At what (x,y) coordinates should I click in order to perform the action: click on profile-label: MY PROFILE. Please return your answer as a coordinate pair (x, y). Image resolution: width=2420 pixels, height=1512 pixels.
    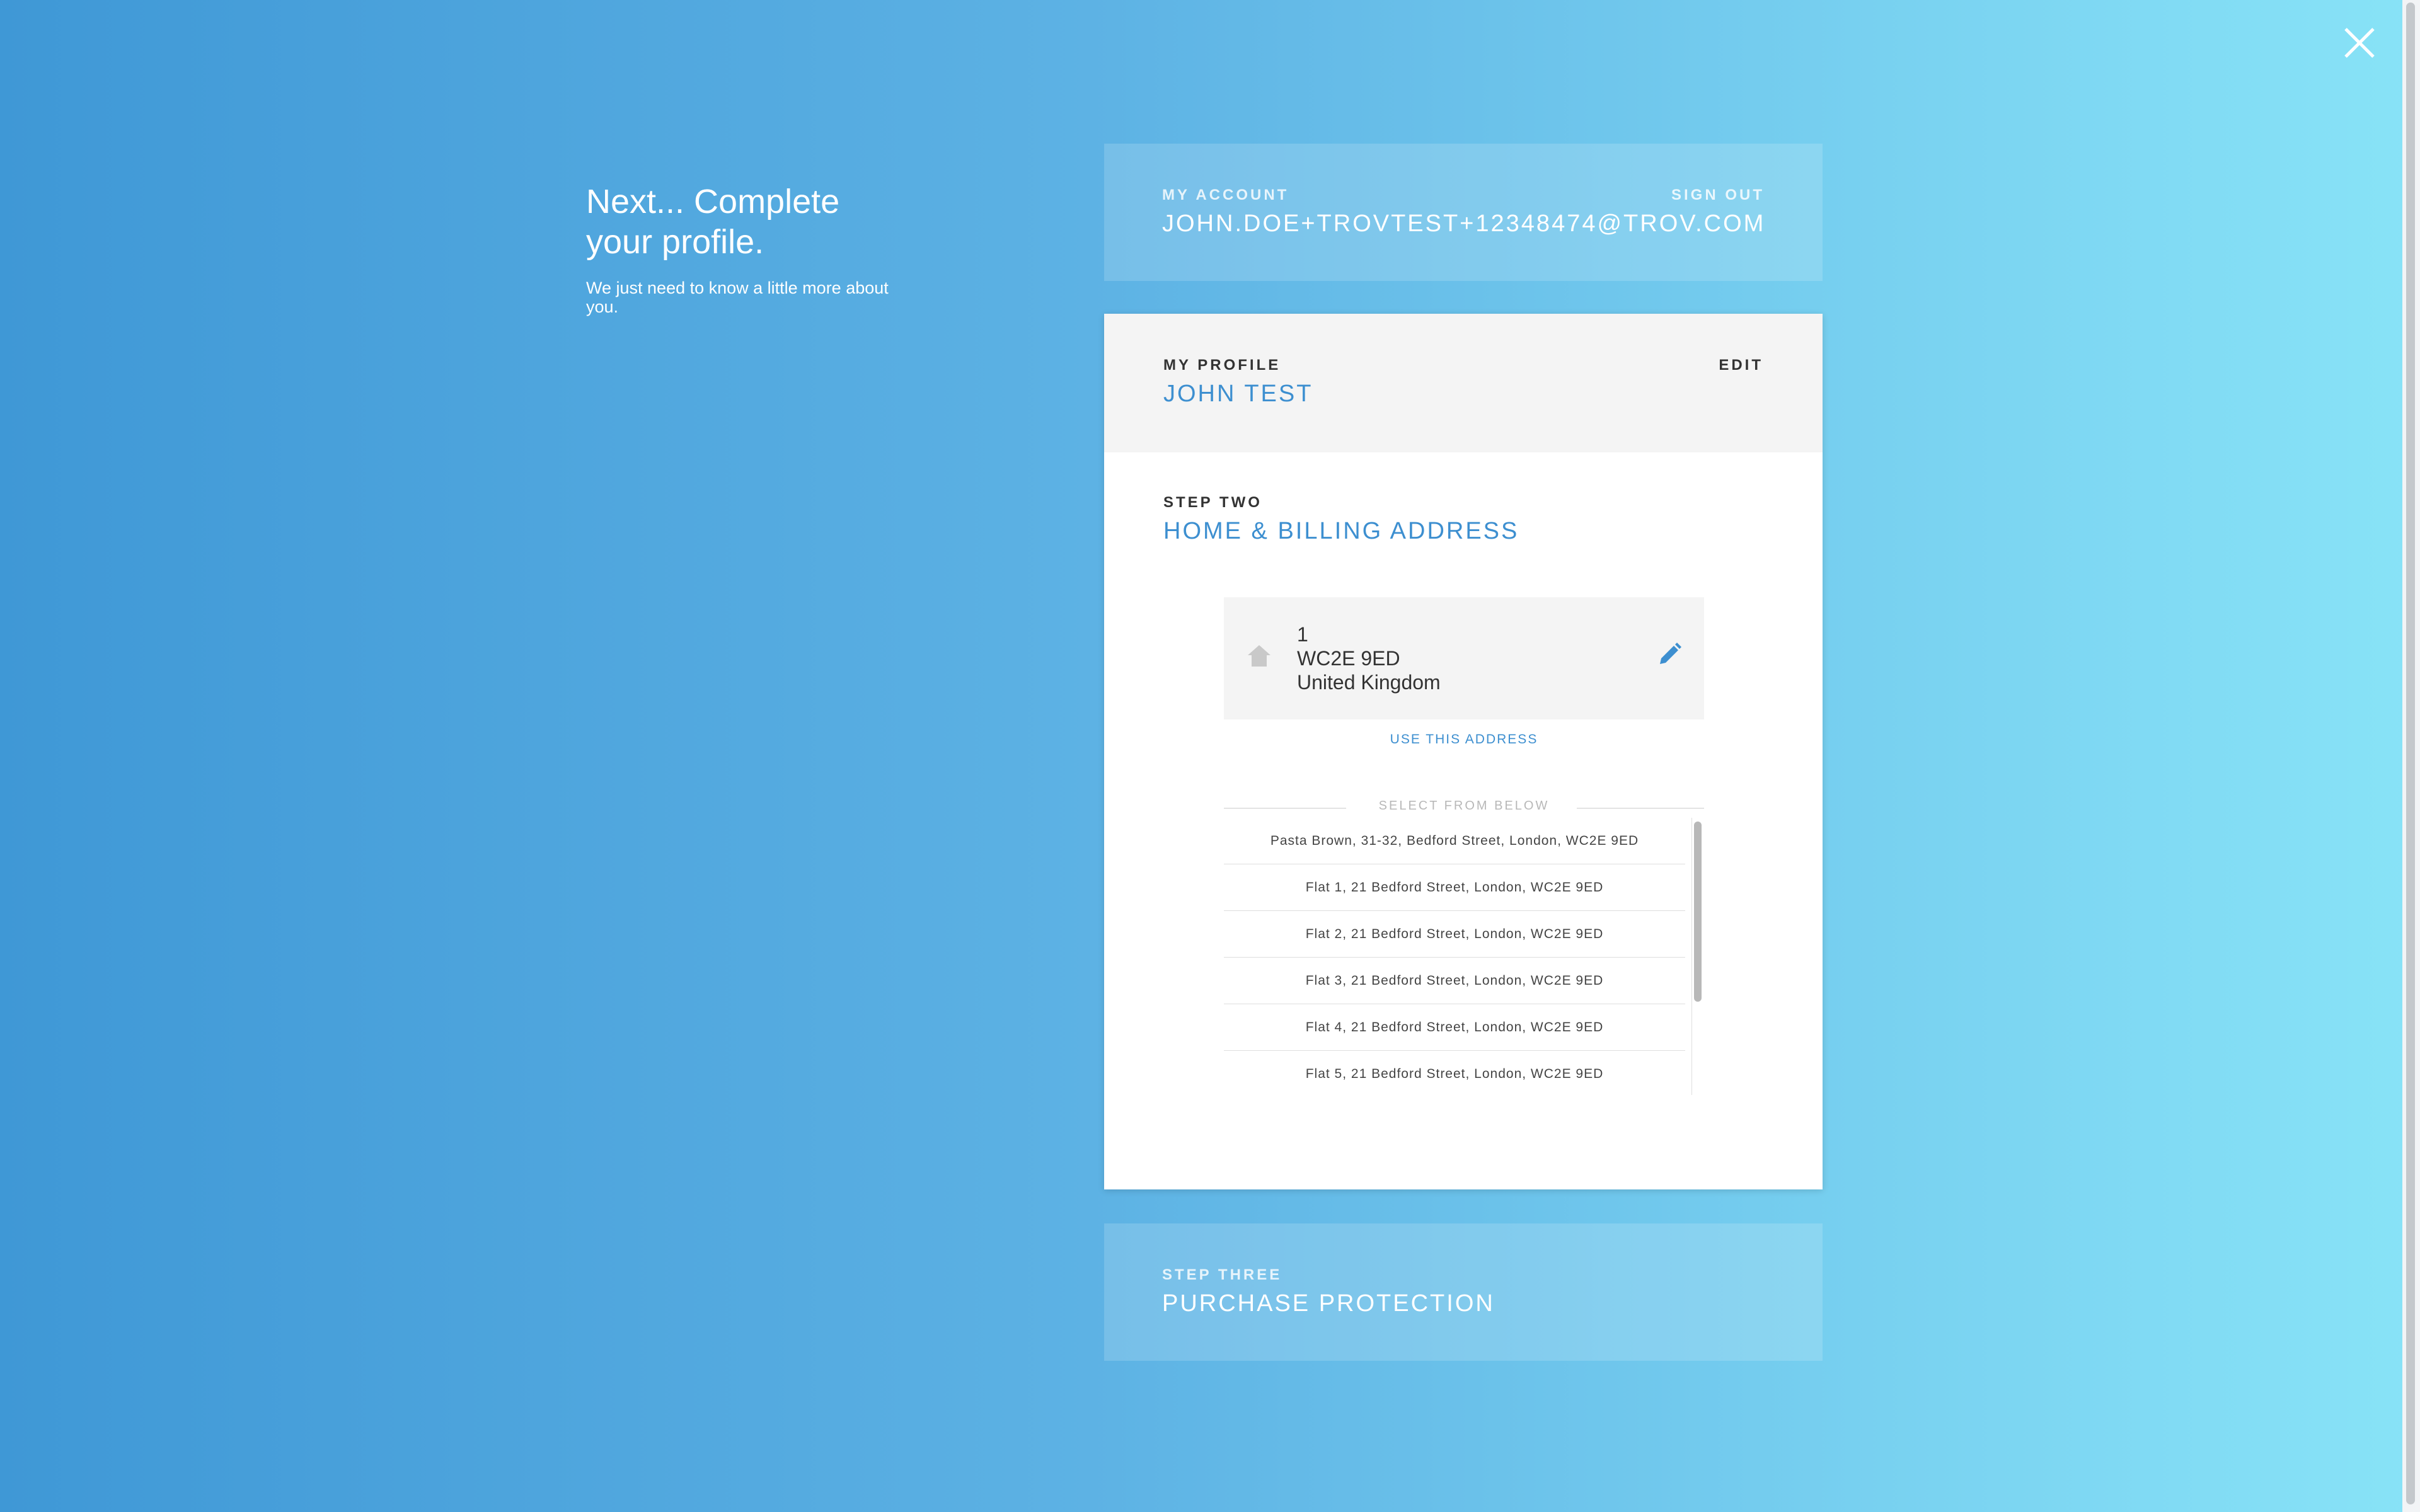
    Looking at the image, I should click on (1222, 365).